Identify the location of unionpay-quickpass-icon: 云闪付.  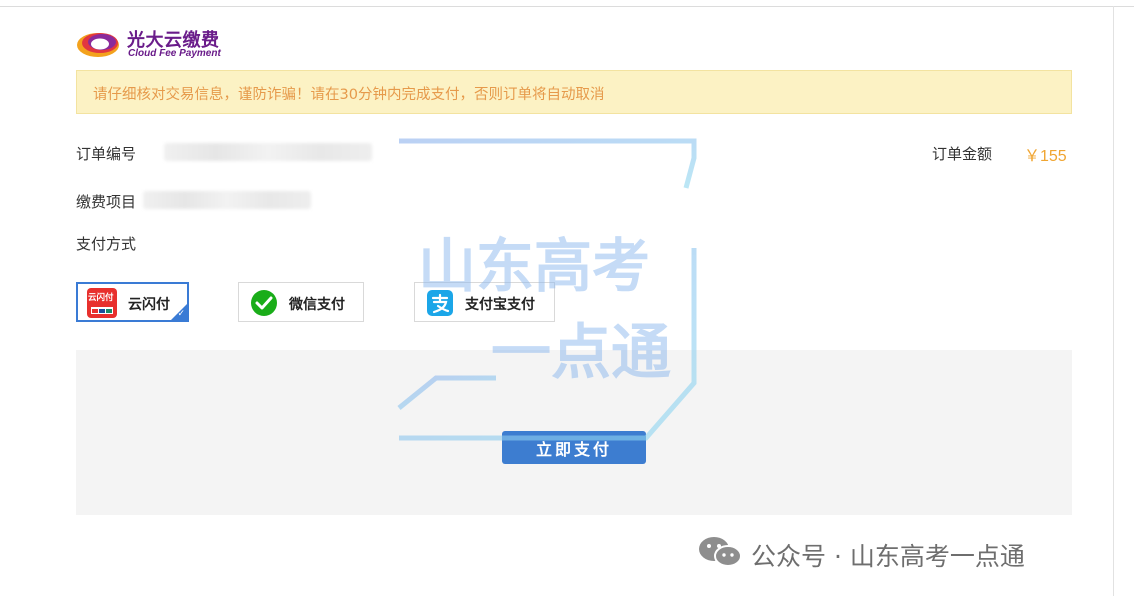
(102, 303).